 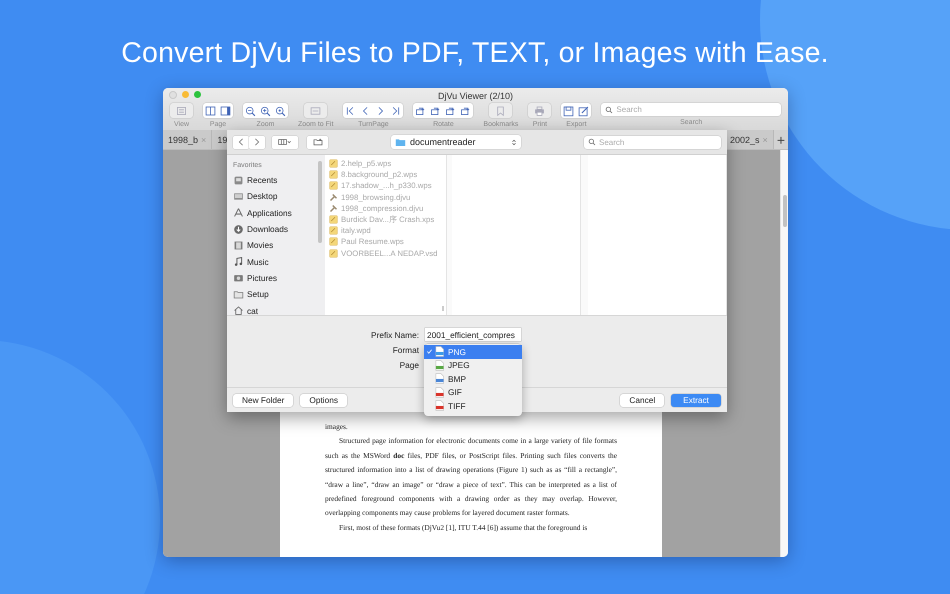 What do you see at coordinates (250, 110) in the screenshot?
I see `zoom-out-icon` at bounding box center [250, 110].